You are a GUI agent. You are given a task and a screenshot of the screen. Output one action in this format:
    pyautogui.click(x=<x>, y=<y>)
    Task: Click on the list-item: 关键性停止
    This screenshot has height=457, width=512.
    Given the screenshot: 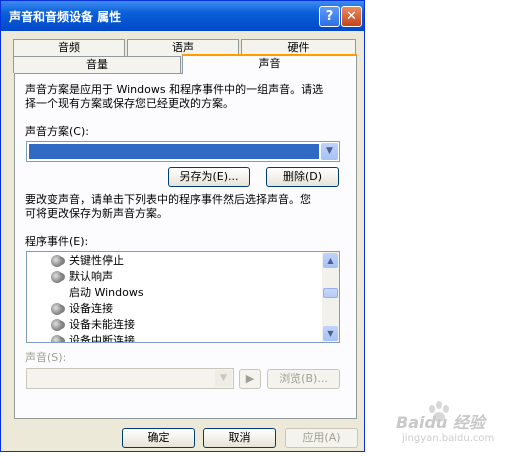 What is the action you would take?
    pyautogui.click(x=87, y=261)
    